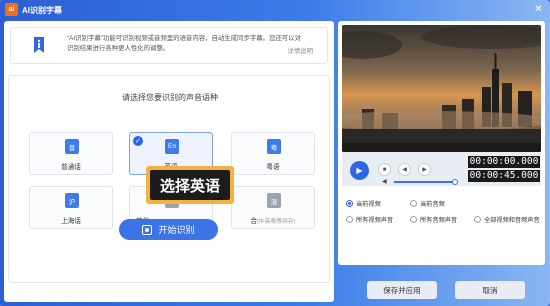  Describe the element at coordinates (432, 204) in the screenshot. I see `option-label: 当前音频` at that location.